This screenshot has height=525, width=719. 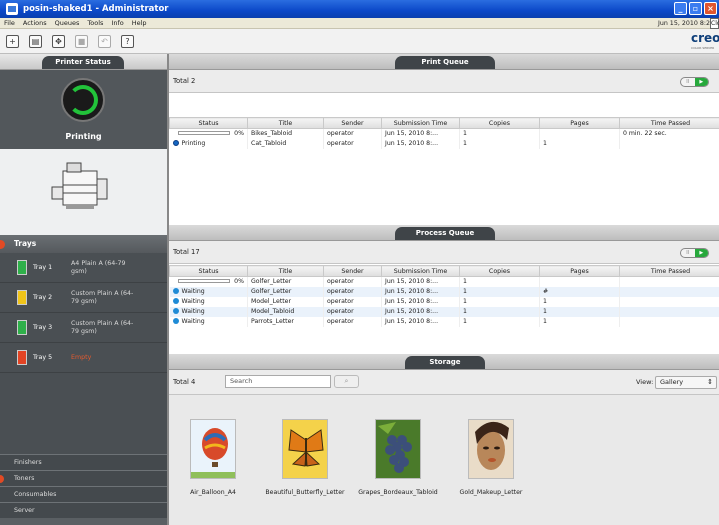 What do you see at coordinates (83, 510) in the screenshot?
I see `section-server: Server` at bounding box center [83, 510].